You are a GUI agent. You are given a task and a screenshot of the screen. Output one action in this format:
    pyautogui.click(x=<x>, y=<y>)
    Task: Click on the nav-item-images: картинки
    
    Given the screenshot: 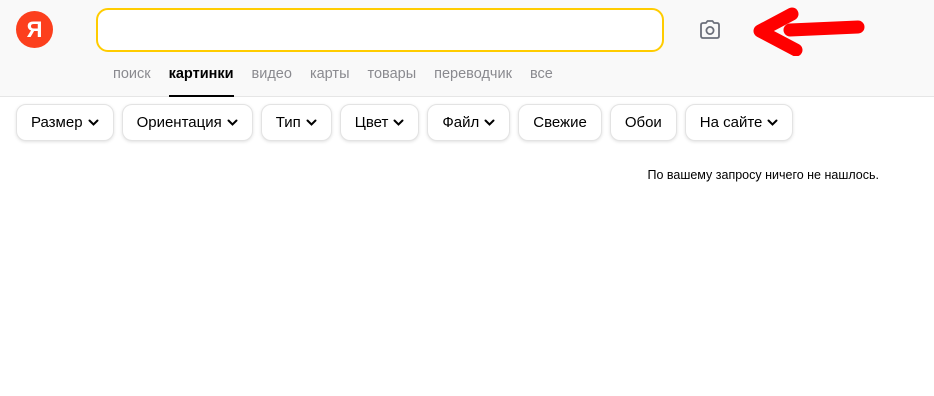 What is the action you would take?
    pyautogui.click(x=201, y=80)
    